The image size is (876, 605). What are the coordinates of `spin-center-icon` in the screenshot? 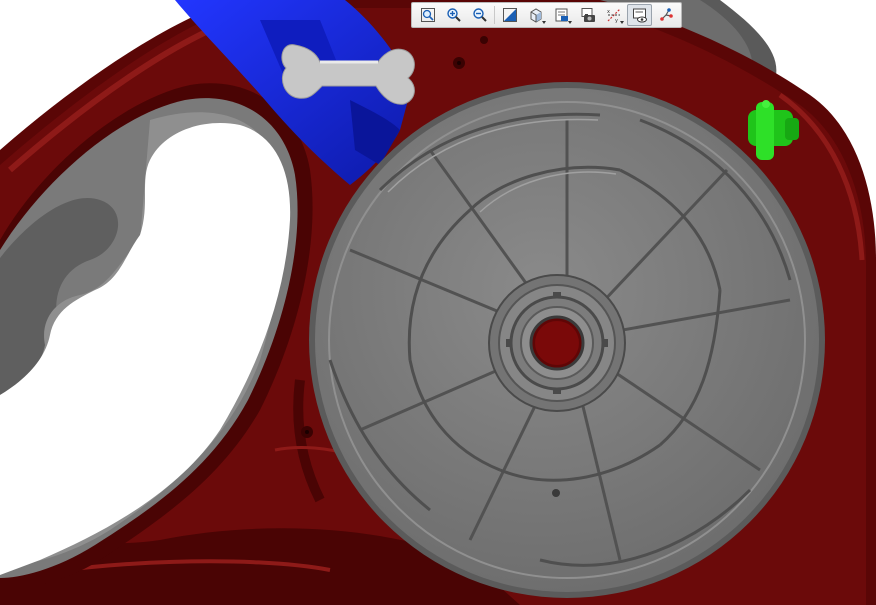 It's located at (666, 15).